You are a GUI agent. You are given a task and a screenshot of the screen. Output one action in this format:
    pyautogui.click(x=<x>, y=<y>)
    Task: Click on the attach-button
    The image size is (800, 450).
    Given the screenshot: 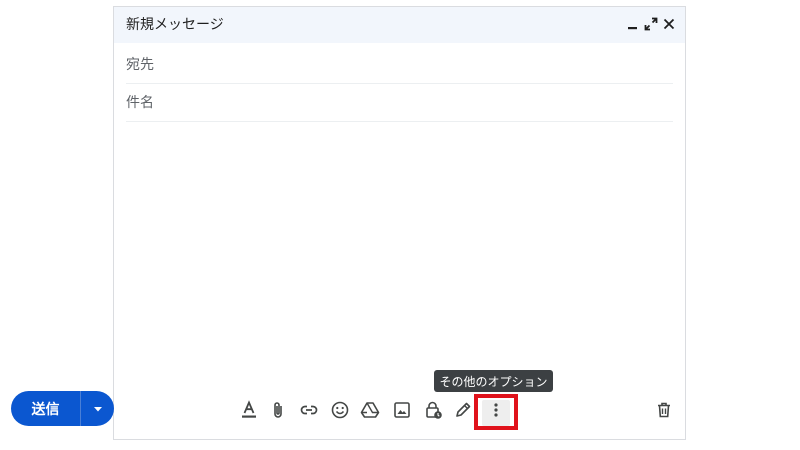 What is the action you would take?
    pyautogui.click(x=278, y=410)
    